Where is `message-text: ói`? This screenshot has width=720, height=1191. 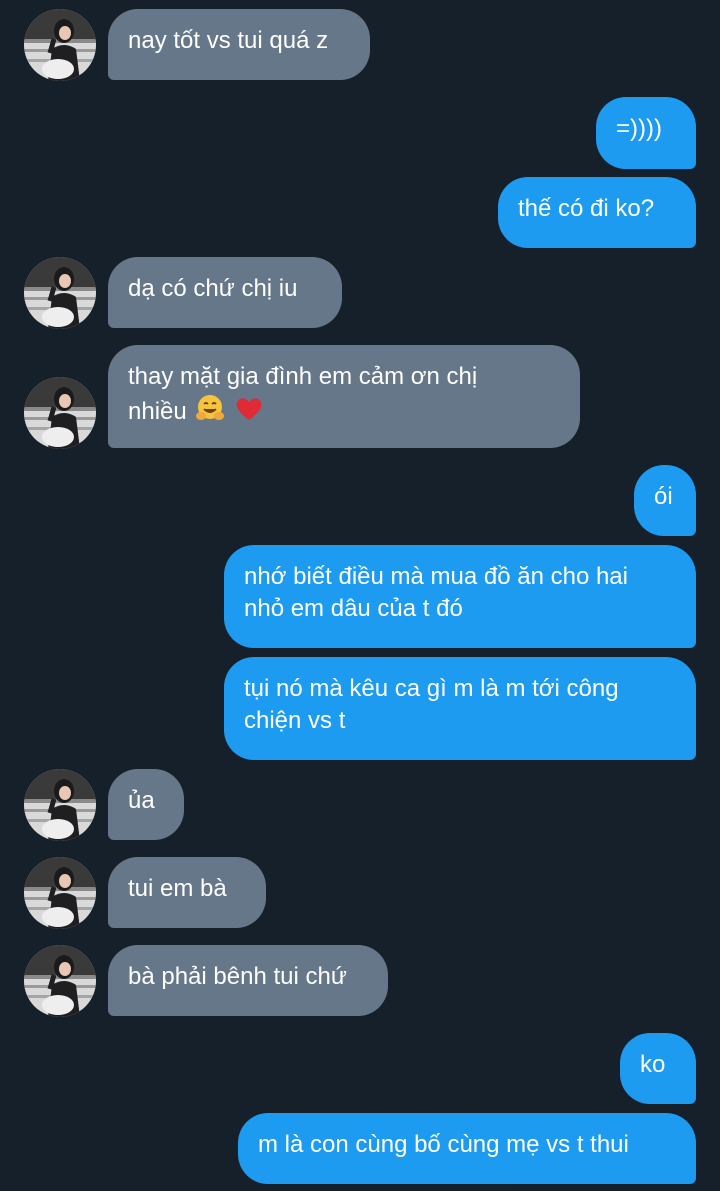
message-text: ói is located at coordinates (663, 496).